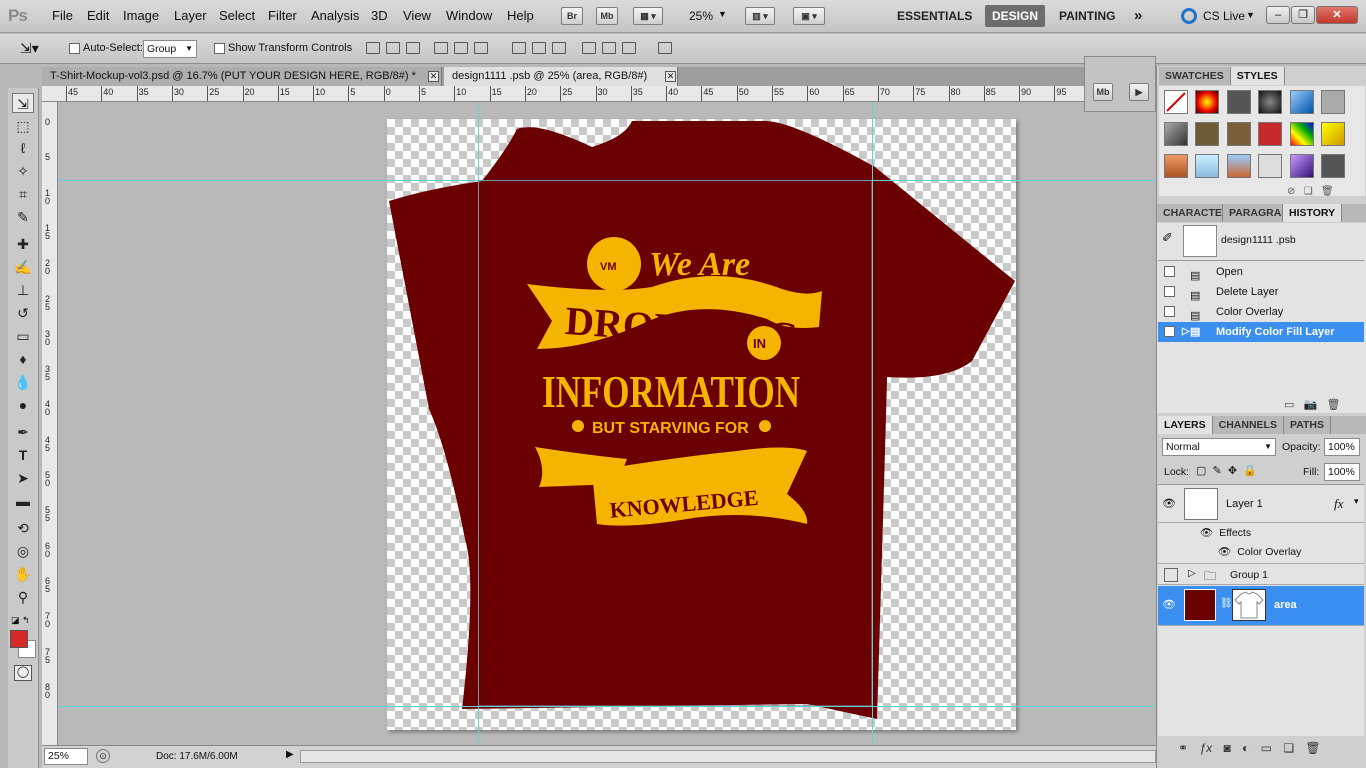 The width and height of the screenshot is (1366, 768). Describe the element at coordinates (1288, 748) in the screenshot. I see `new-layer-icon: ❏` at that location.